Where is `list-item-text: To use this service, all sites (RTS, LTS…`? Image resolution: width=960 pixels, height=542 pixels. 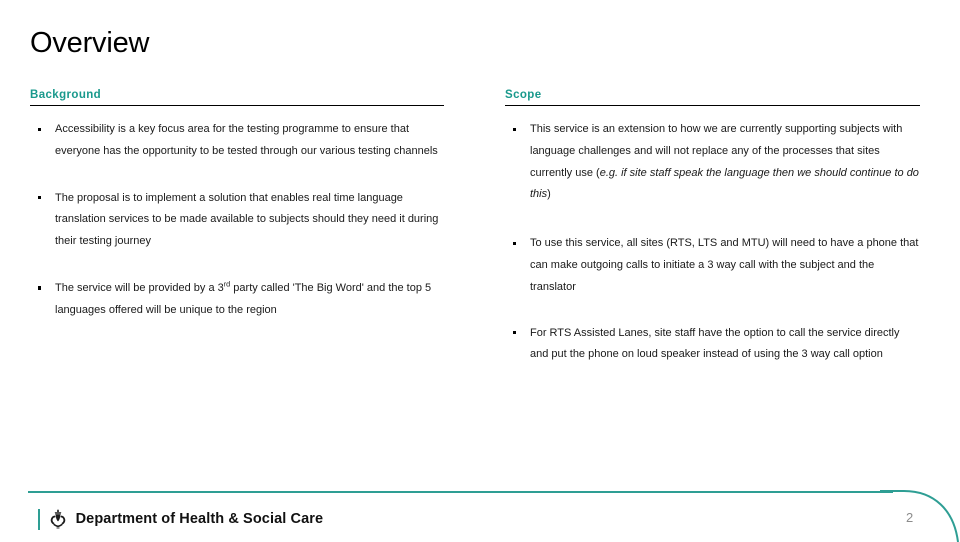
list-item-text: To use this service, all sites (RTS, LTS… is located at coordinates (724, 265).